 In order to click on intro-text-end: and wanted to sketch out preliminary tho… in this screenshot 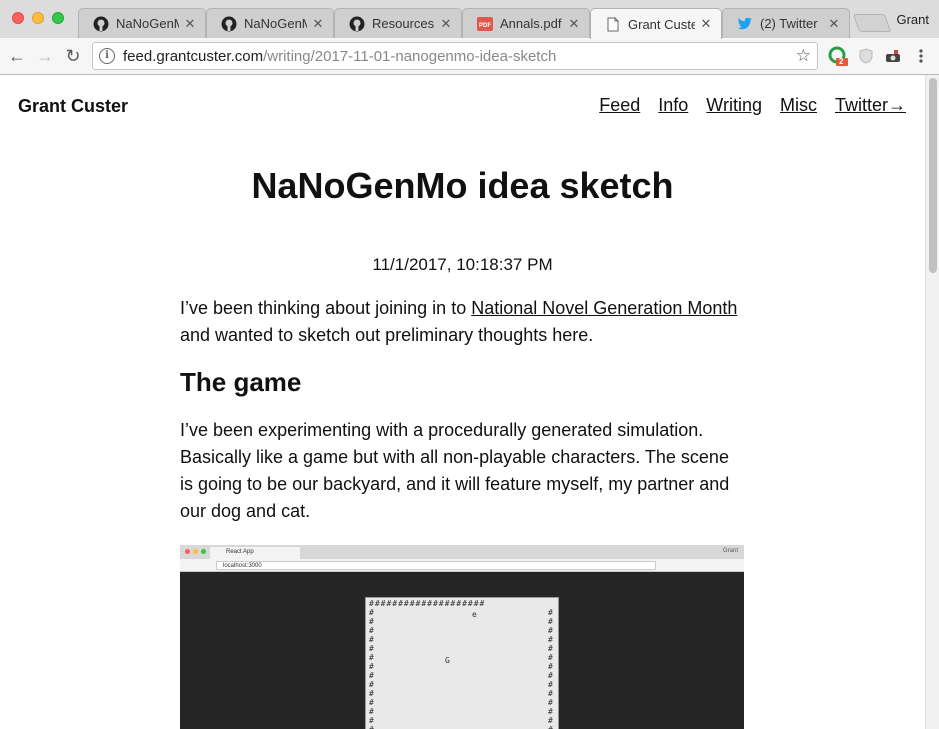, I will do `click(387, 335)`.